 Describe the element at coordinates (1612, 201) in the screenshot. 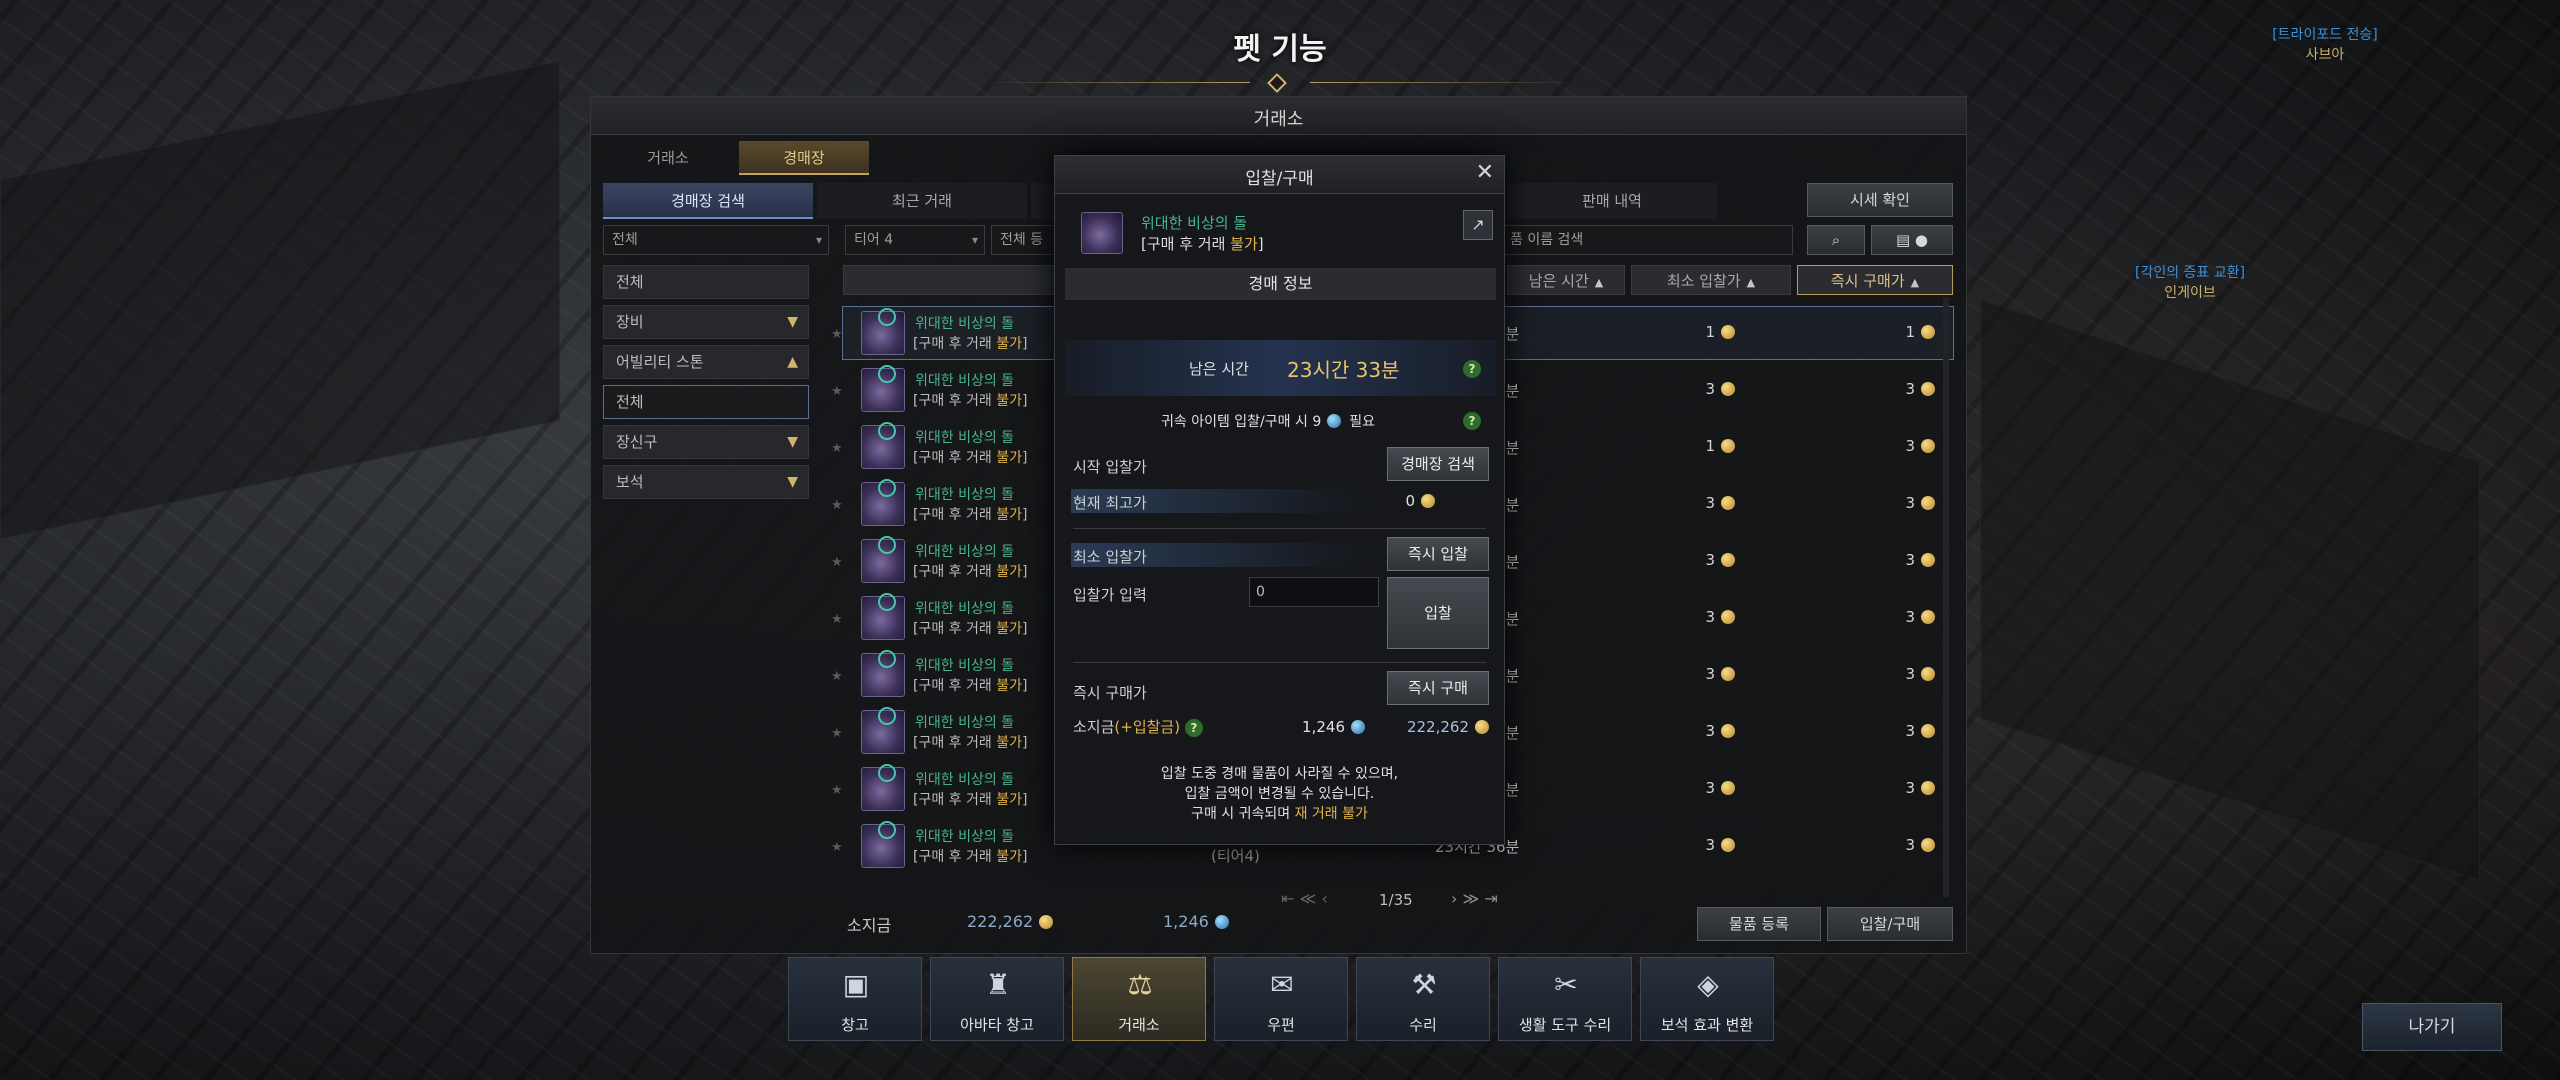

I see `tab-sales-history: 판매 내역` at that location.